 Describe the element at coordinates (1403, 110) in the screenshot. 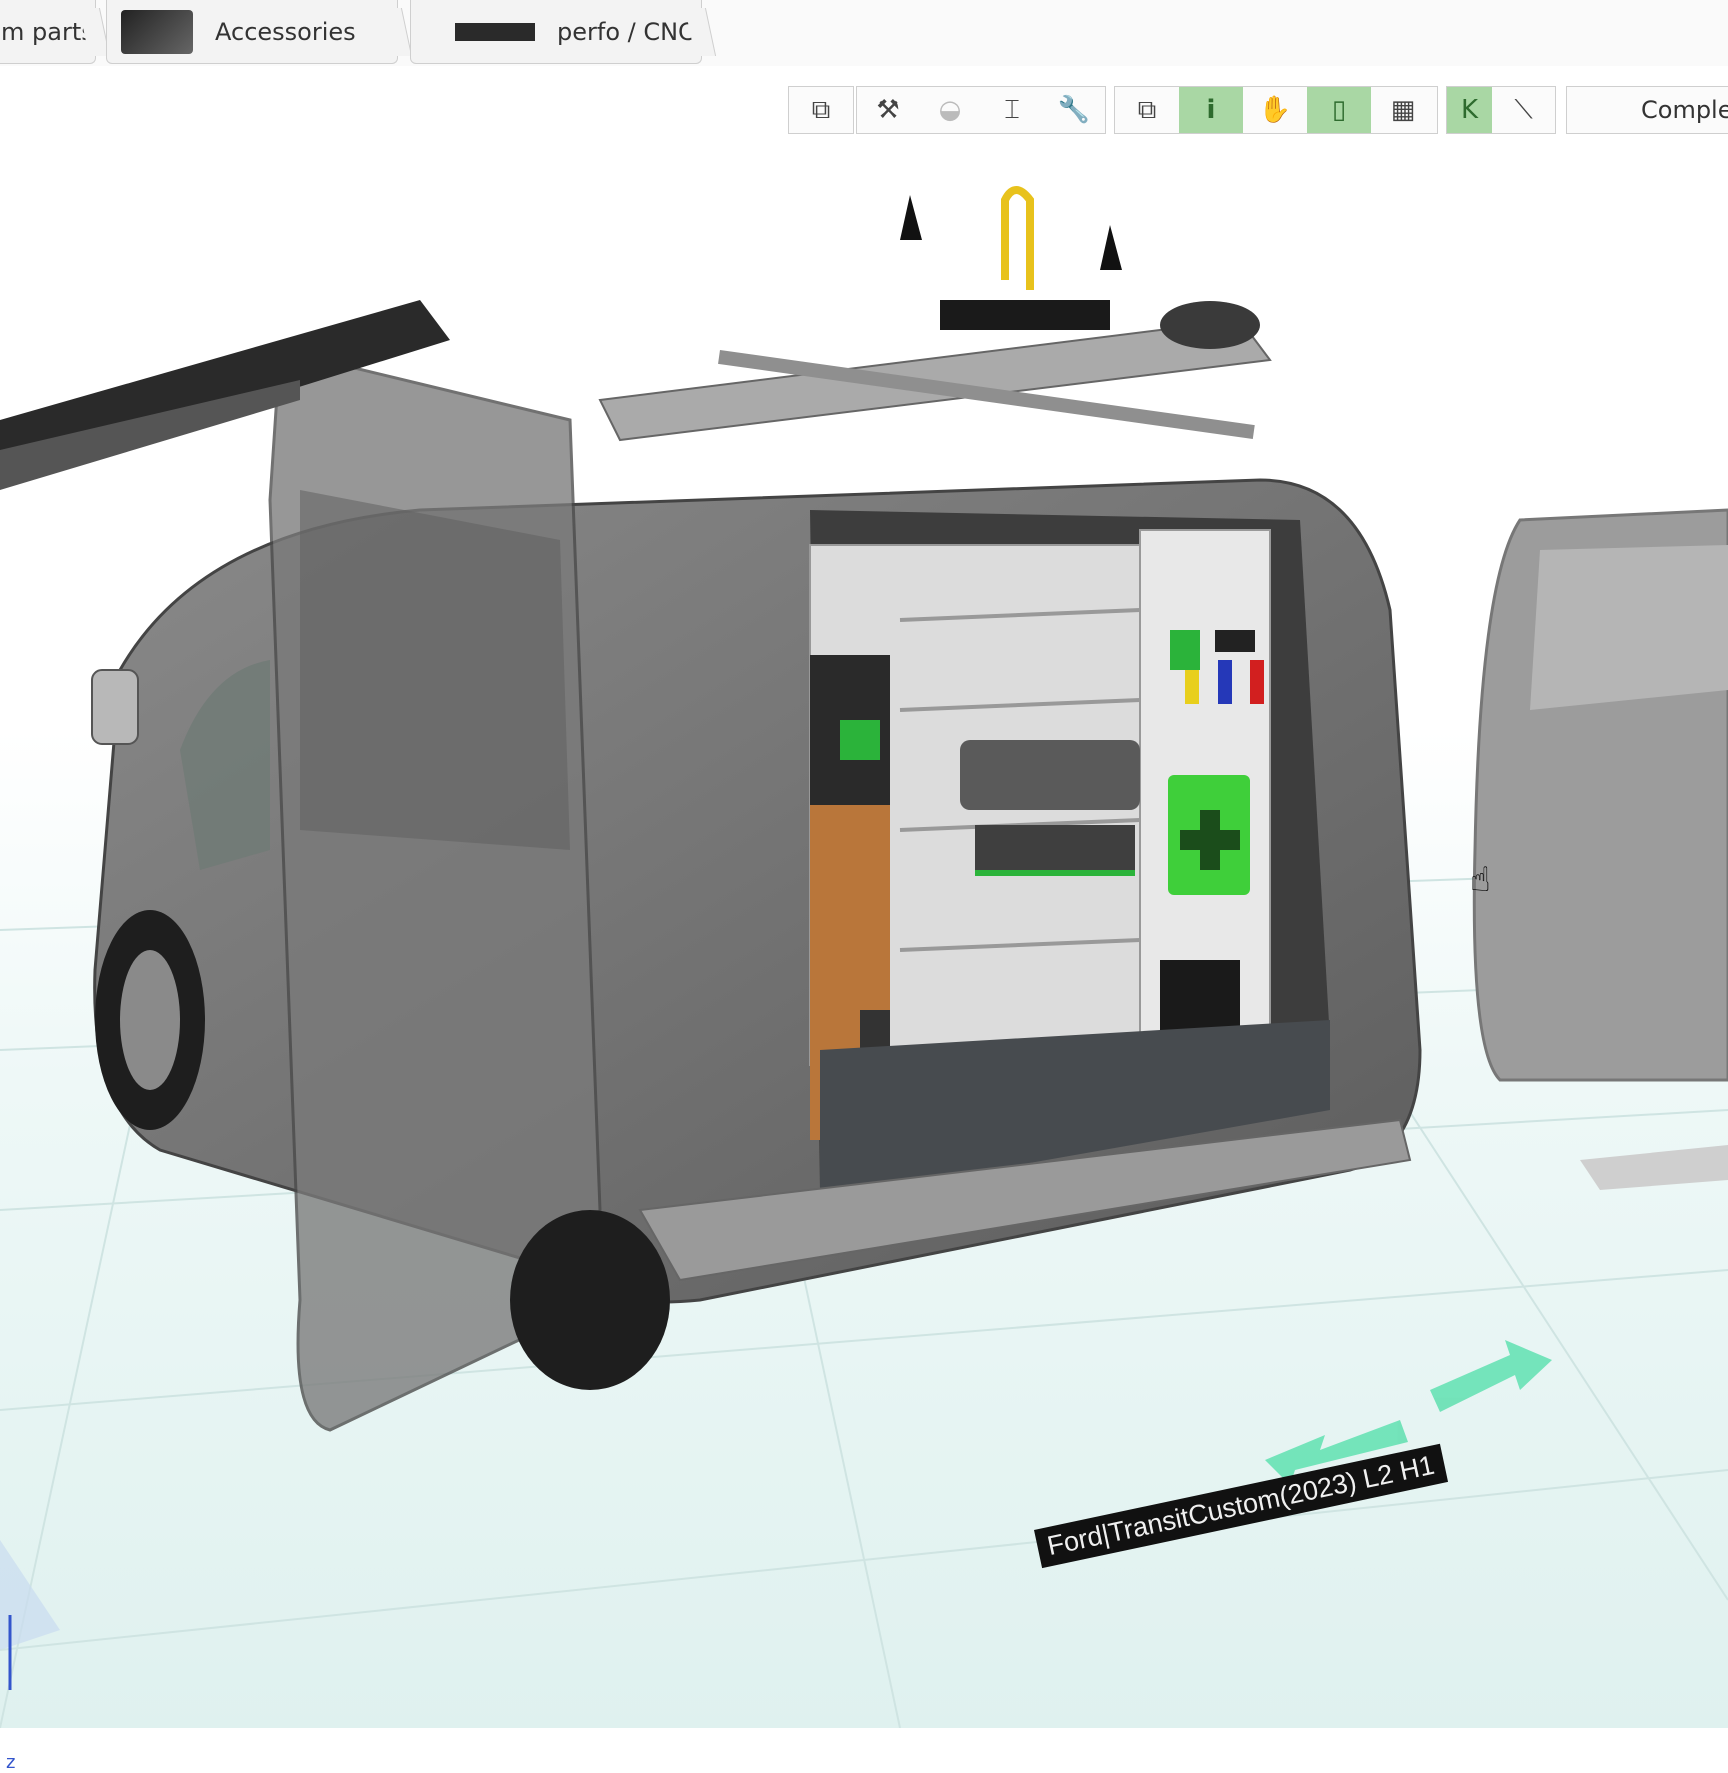

I see `grid-panel-icon: ▦` at that location.